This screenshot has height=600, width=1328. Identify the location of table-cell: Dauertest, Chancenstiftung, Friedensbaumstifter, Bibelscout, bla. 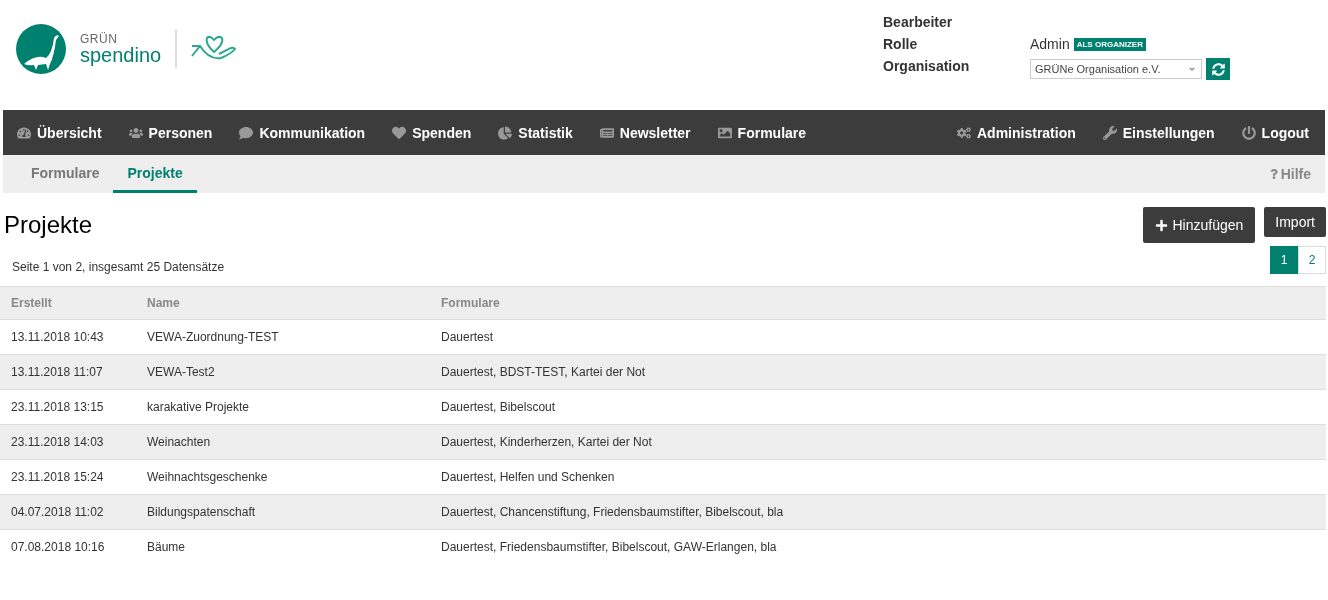
(878, 512).